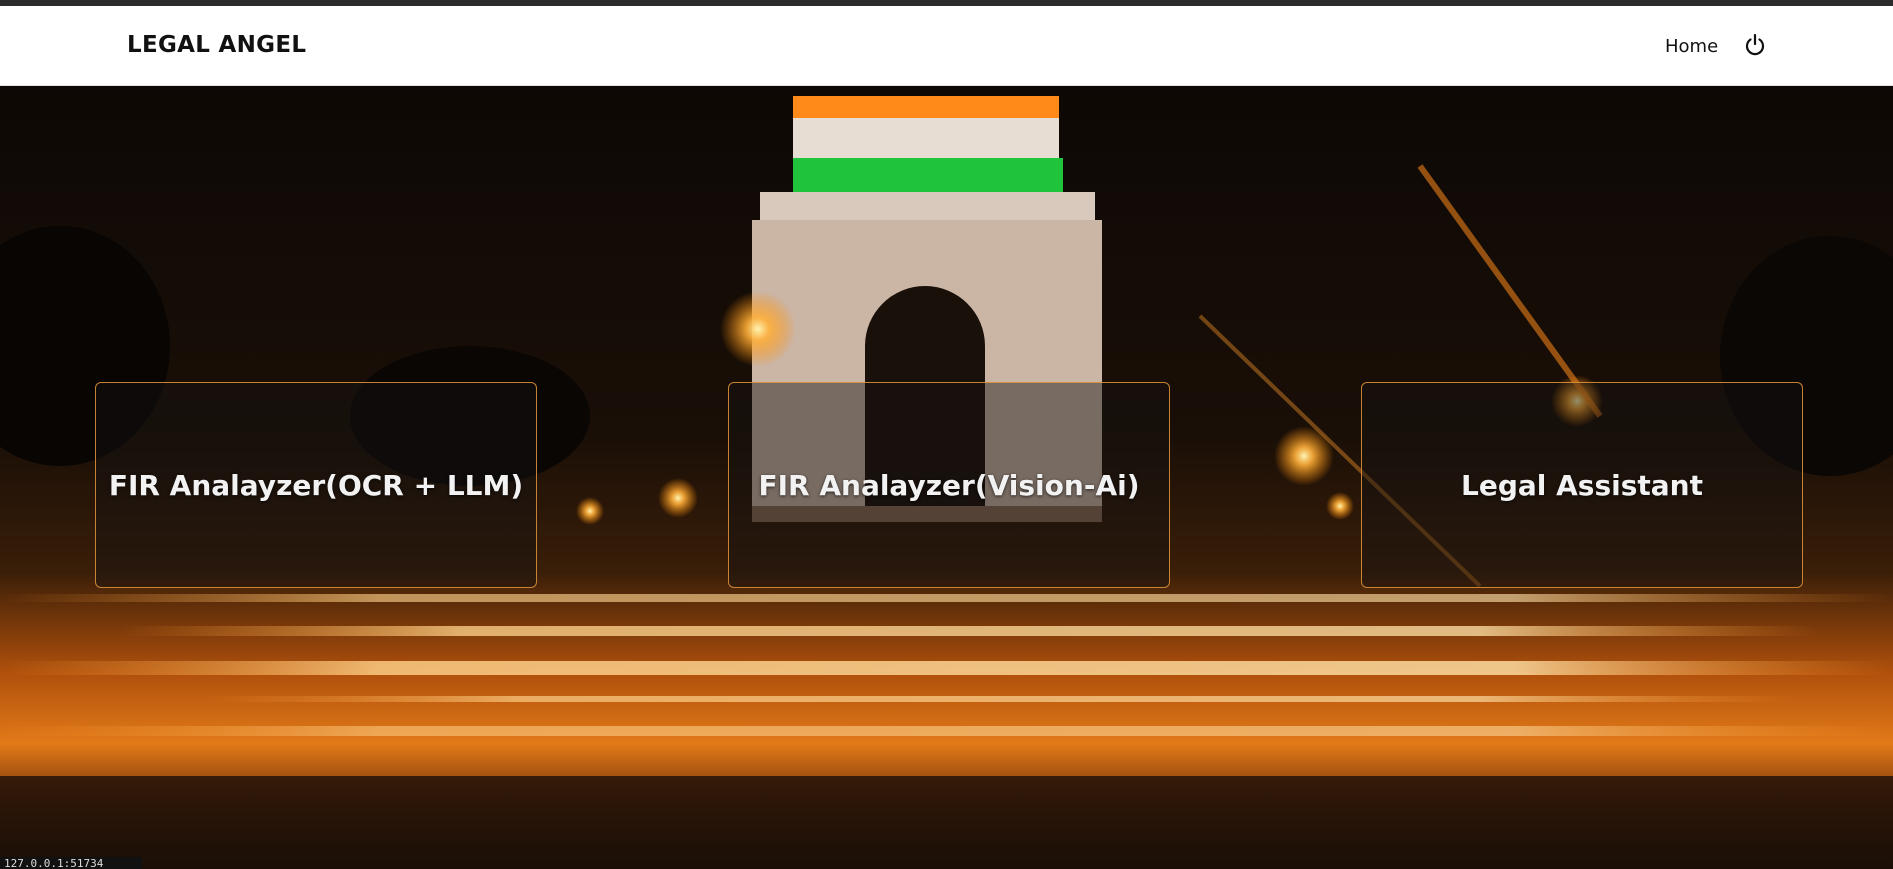 The height and width of the screenshot is (869, 1893). I want to click on card-fir-analyzer-ocr: FIR Analayzer(OCR + LLM), so click(316, 485).